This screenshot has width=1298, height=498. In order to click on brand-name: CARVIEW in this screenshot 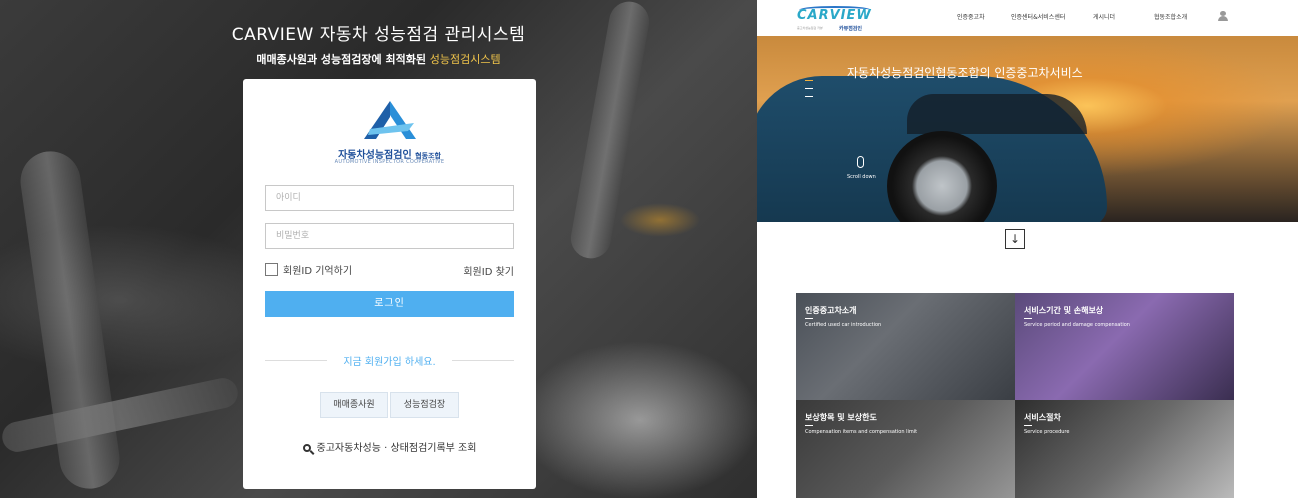, I will do `click(834, 15)`.